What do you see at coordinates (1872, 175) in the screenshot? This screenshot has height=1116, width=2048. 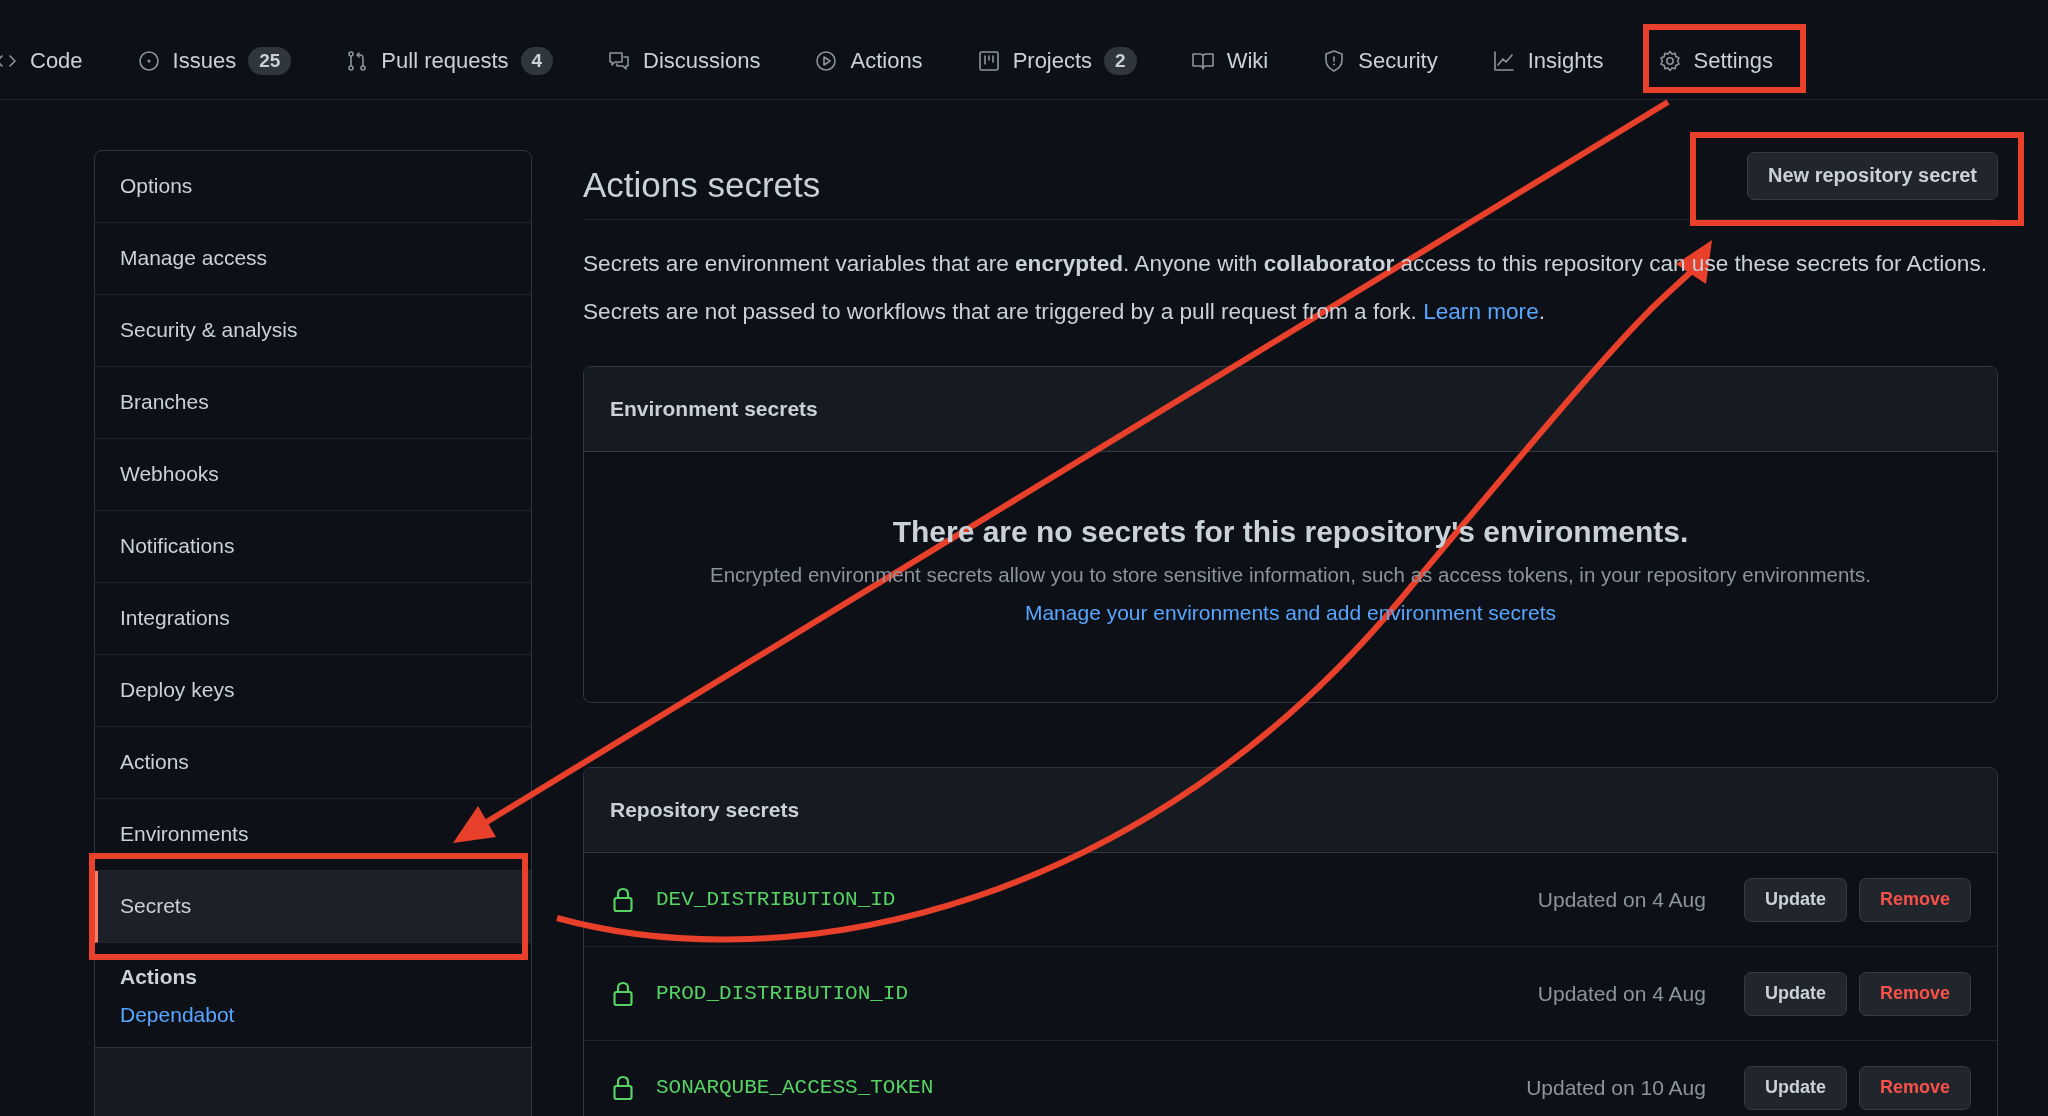 I see `new-secret-button: New repository secret` at bounding box center [1872, 175].